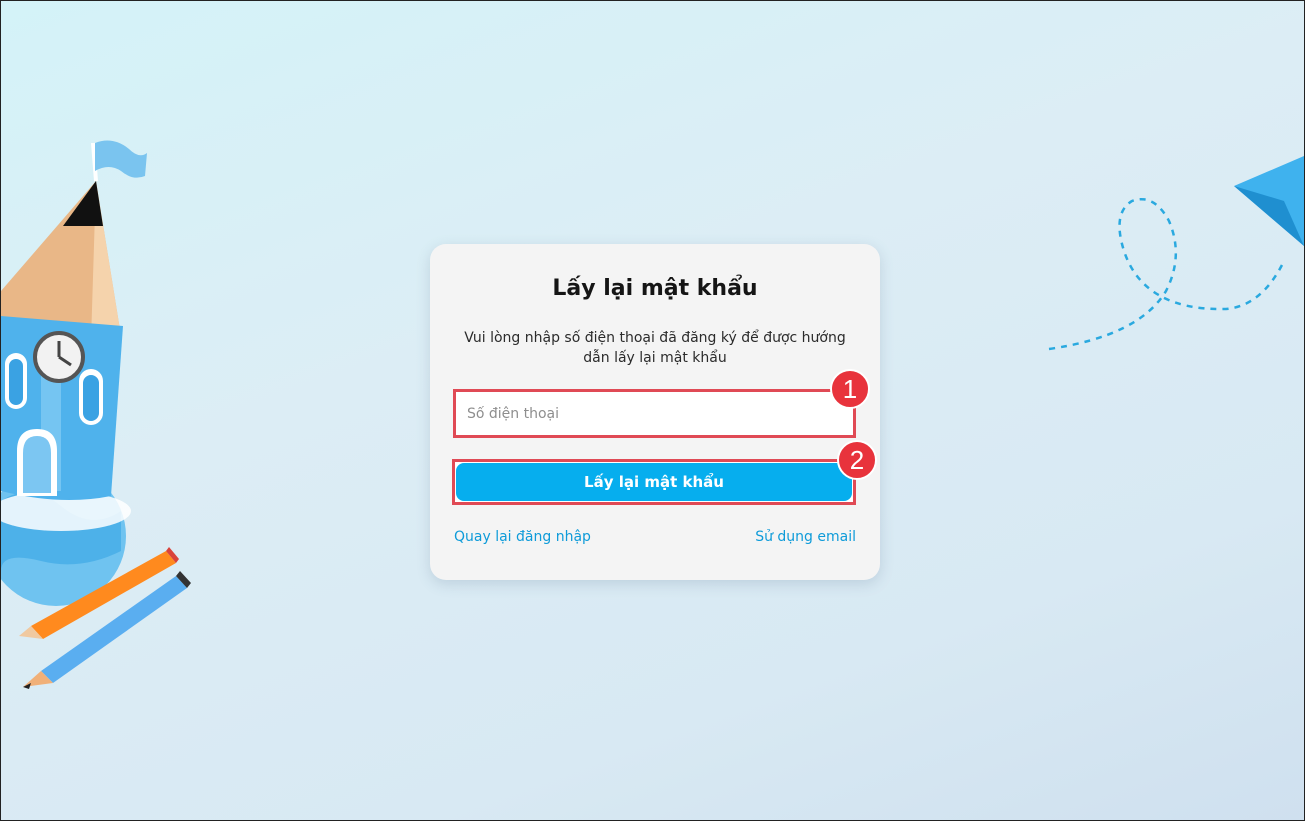  What do you see at coordinates (805, 537) in the screenshot?
I see `use-email-link: Sử dụng email` at bounding box center [805, 537].